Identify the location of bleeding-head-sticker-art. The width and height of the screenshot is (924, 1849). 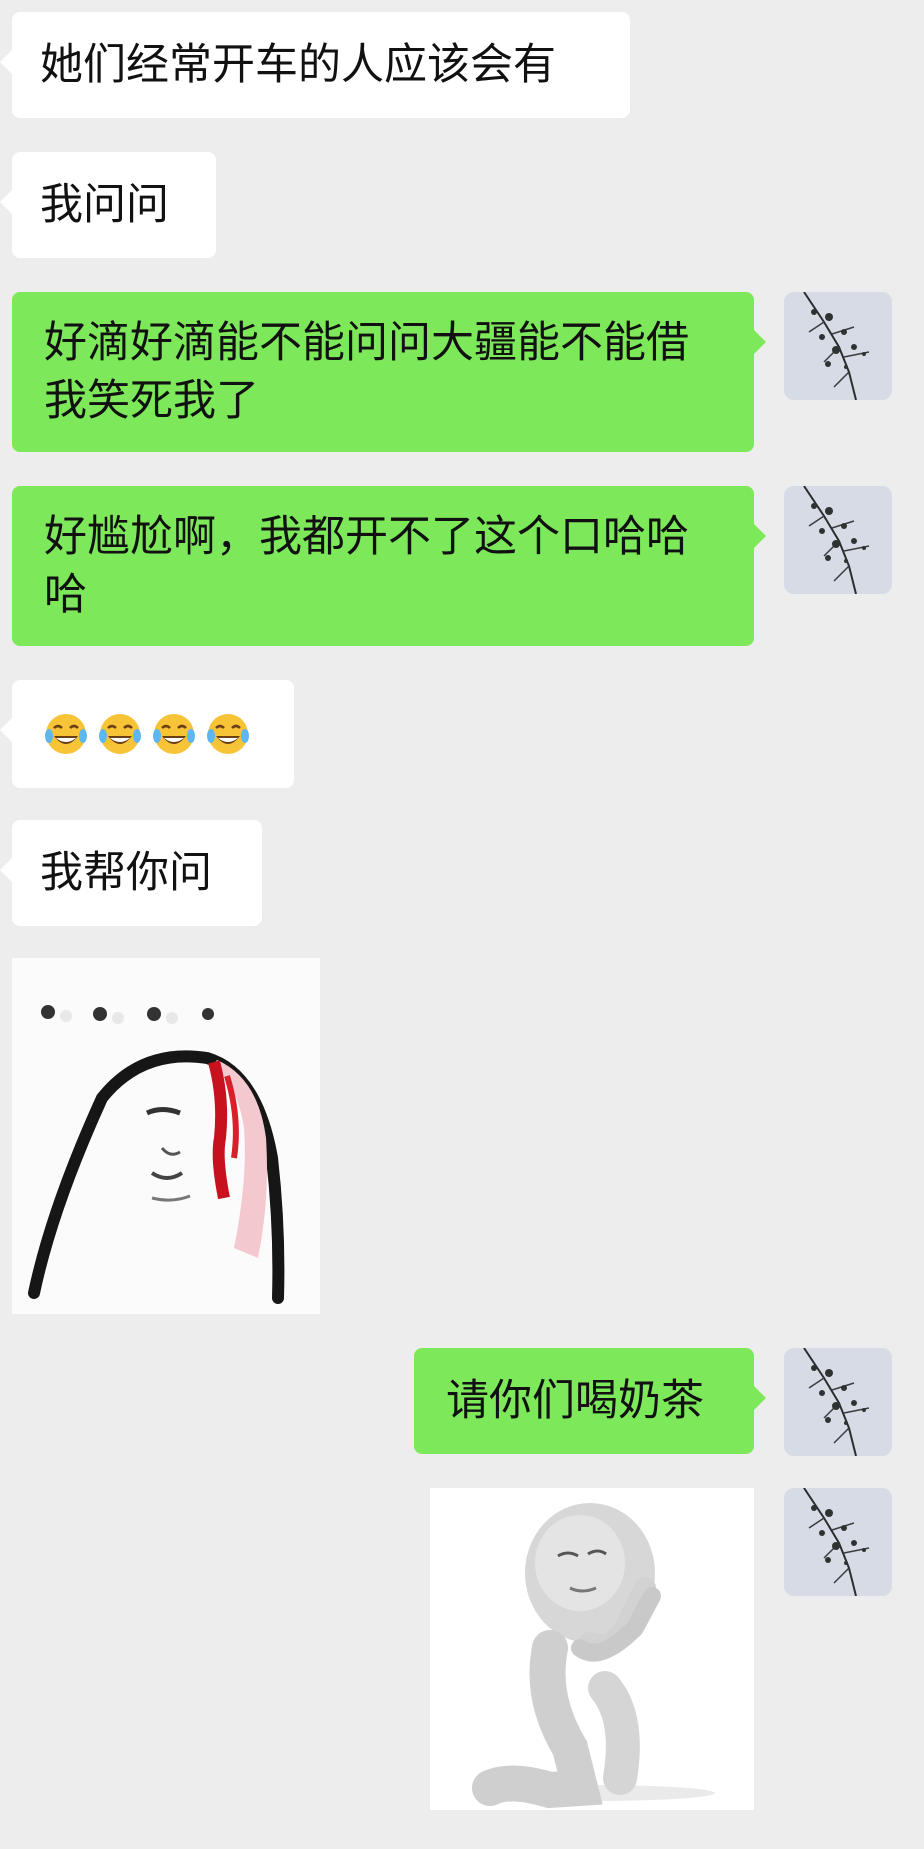
(166, 1136).